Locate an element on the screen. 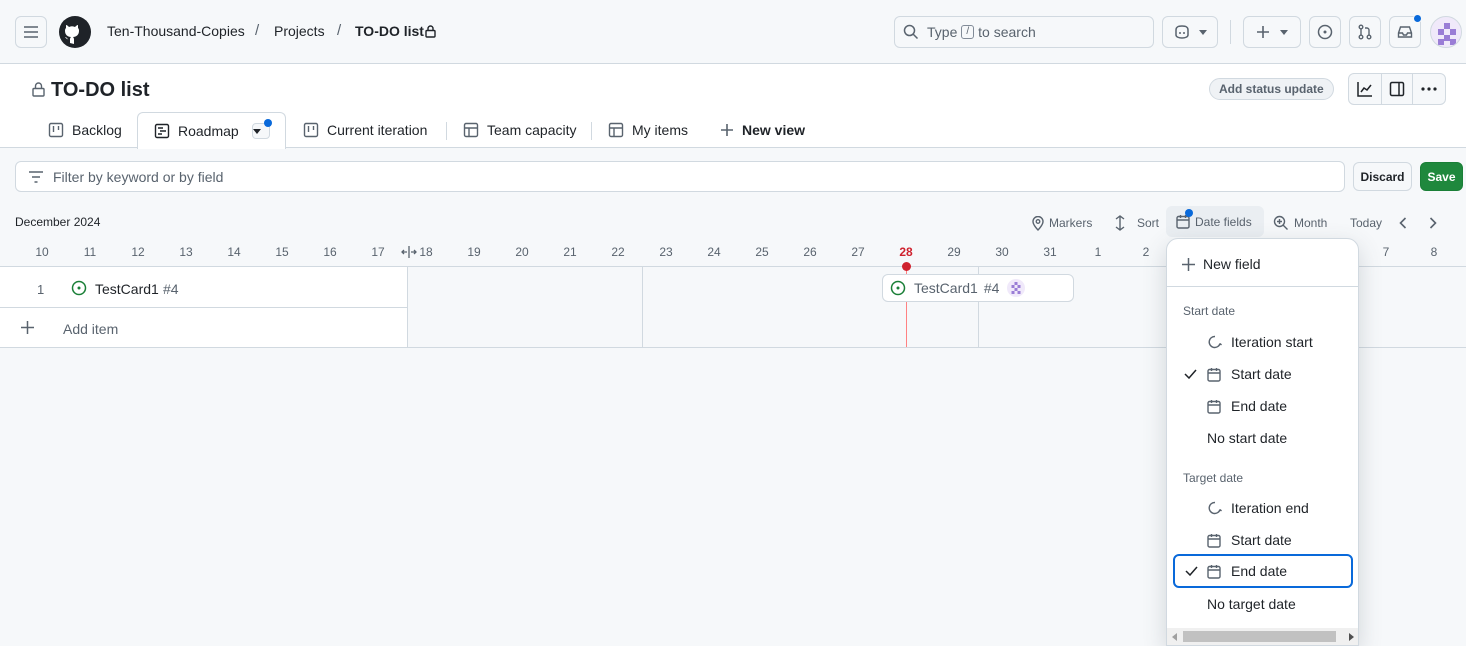 The height and width of the screenshot is (646, 1466). timeline-day-label: 27 is located at coordinates (858, 252).